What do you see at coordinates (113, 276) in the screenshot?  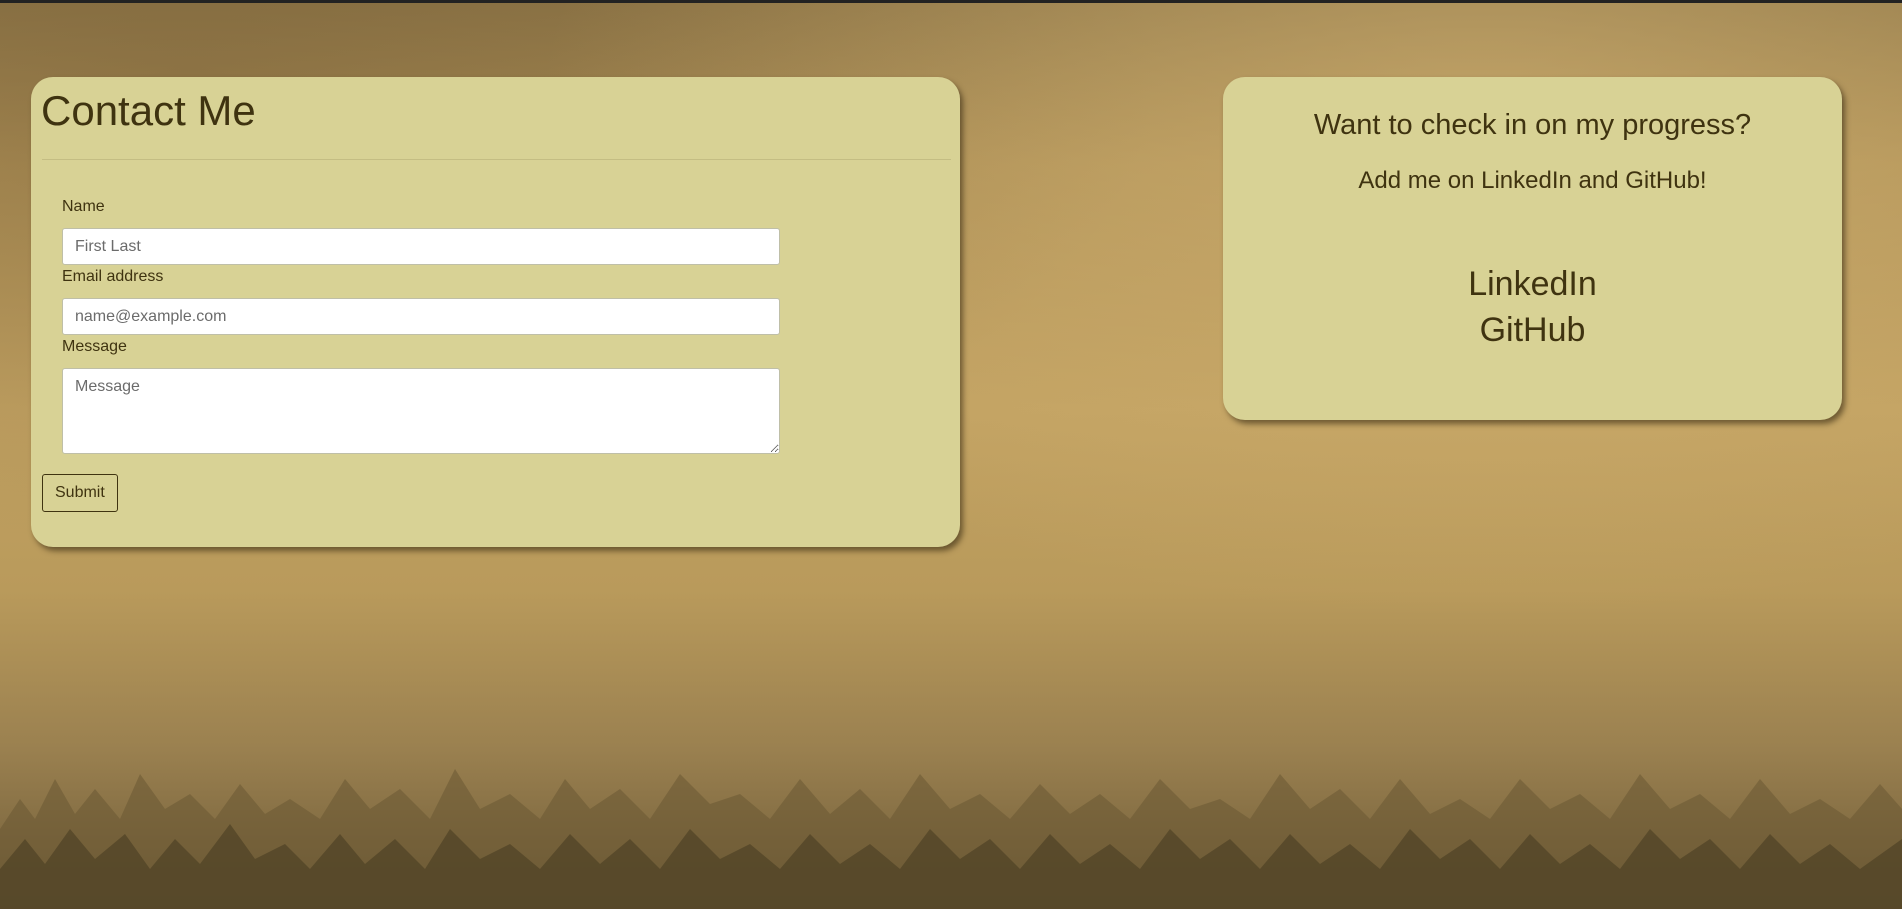 I see `email-label: Email address` at bounding box center [113, 276].